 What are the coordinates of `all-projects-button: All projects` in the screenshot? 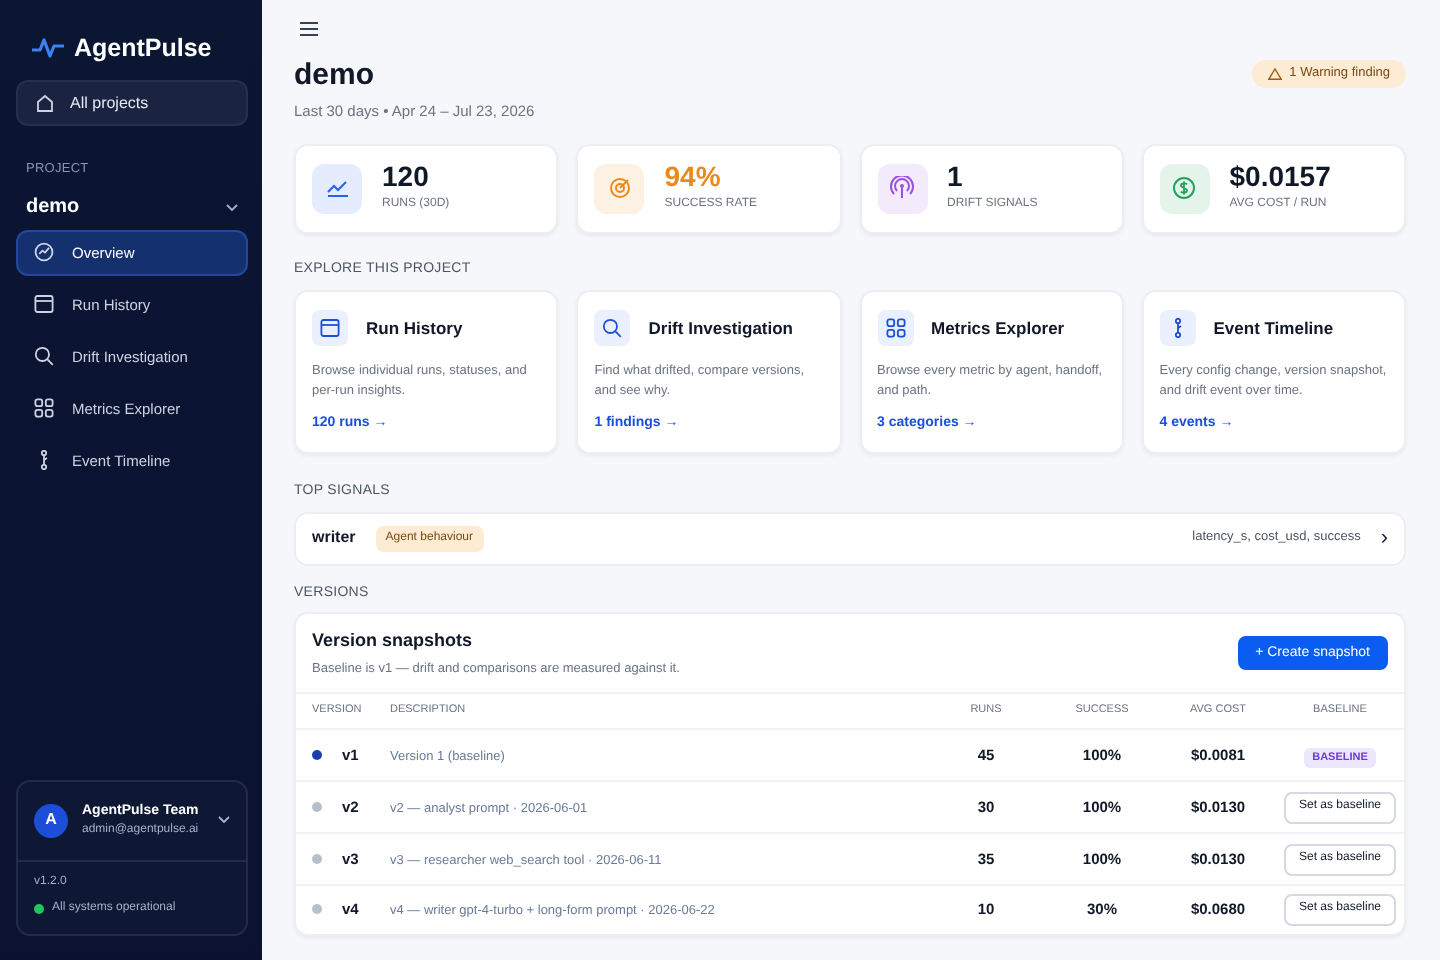 It's located at (132, 103).